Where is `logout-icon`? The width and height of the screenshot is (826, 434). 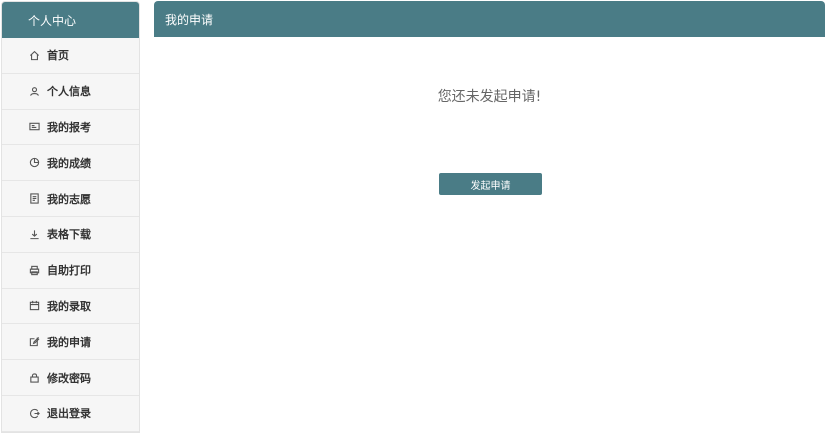 logout-icon is located at coordinates (34, 413).